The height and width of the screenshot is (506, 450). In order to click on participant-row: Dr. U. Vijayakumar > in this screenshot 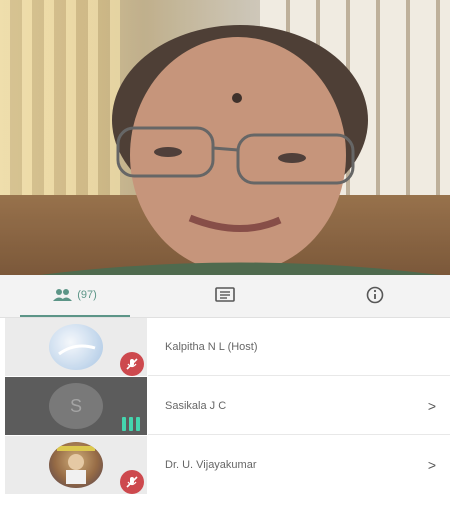, I will do `click(225, 465)`.